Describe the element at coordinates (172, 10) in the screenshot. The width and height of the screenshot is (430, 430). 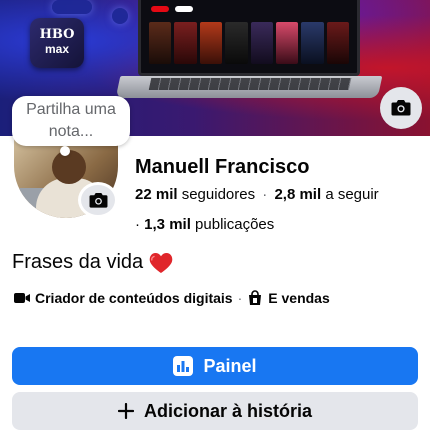
I see `screen-nav` at that location.